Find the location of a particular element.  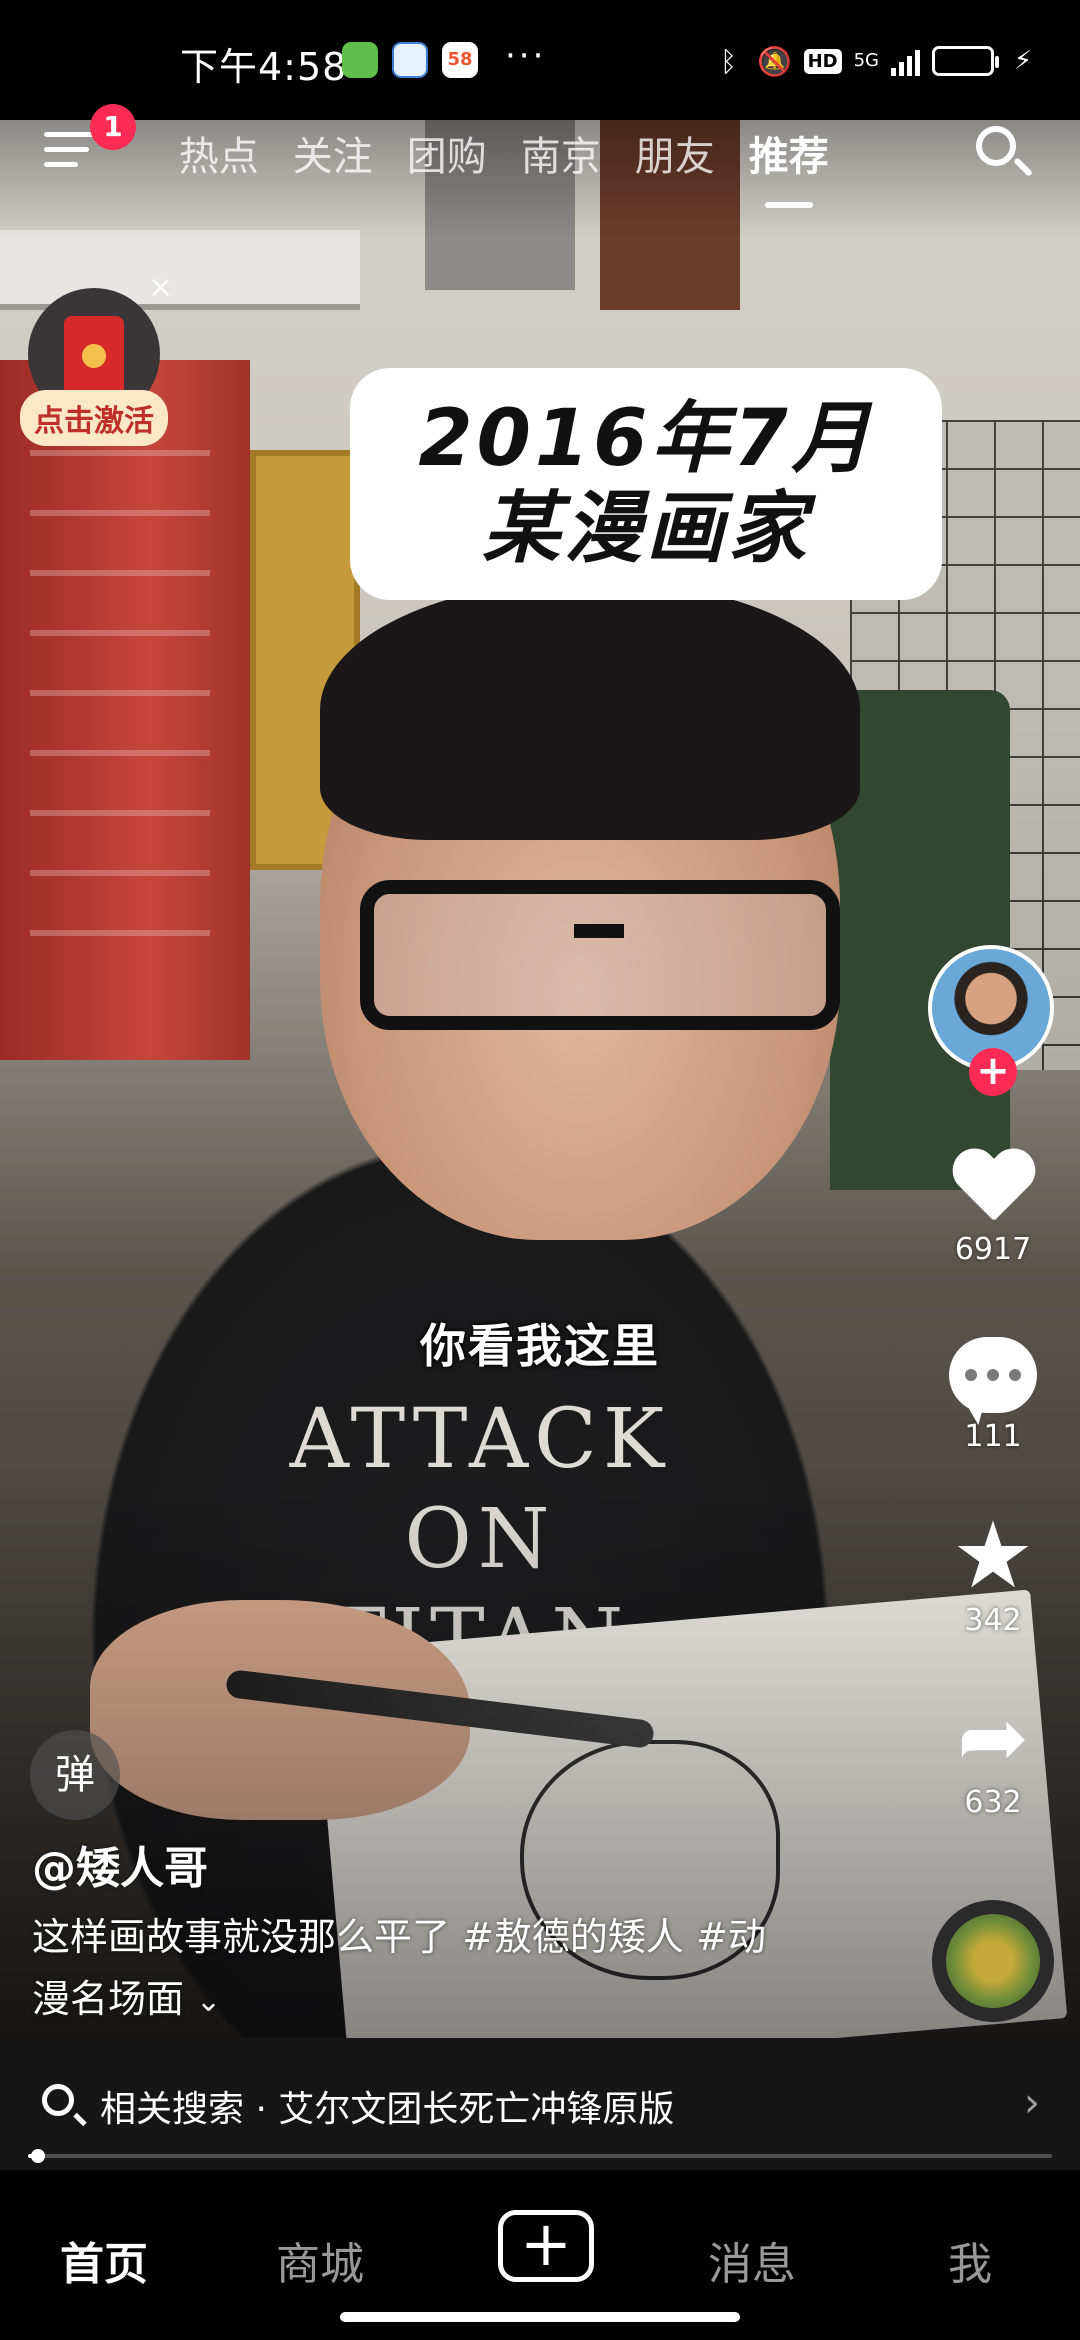

mute-bell-icon: 🔕 is located at coordinates (775, 61).